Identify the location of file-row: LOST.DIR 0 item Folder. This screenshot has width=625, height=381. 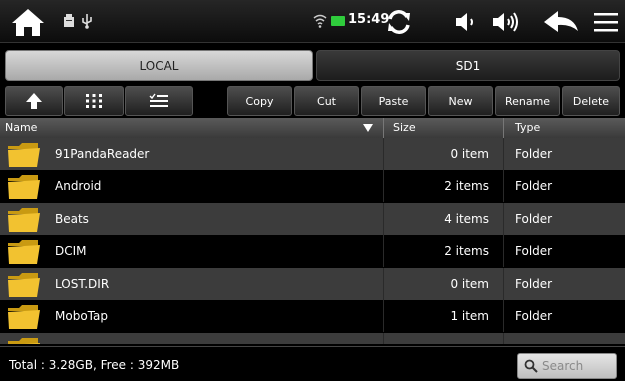
(312, 284).